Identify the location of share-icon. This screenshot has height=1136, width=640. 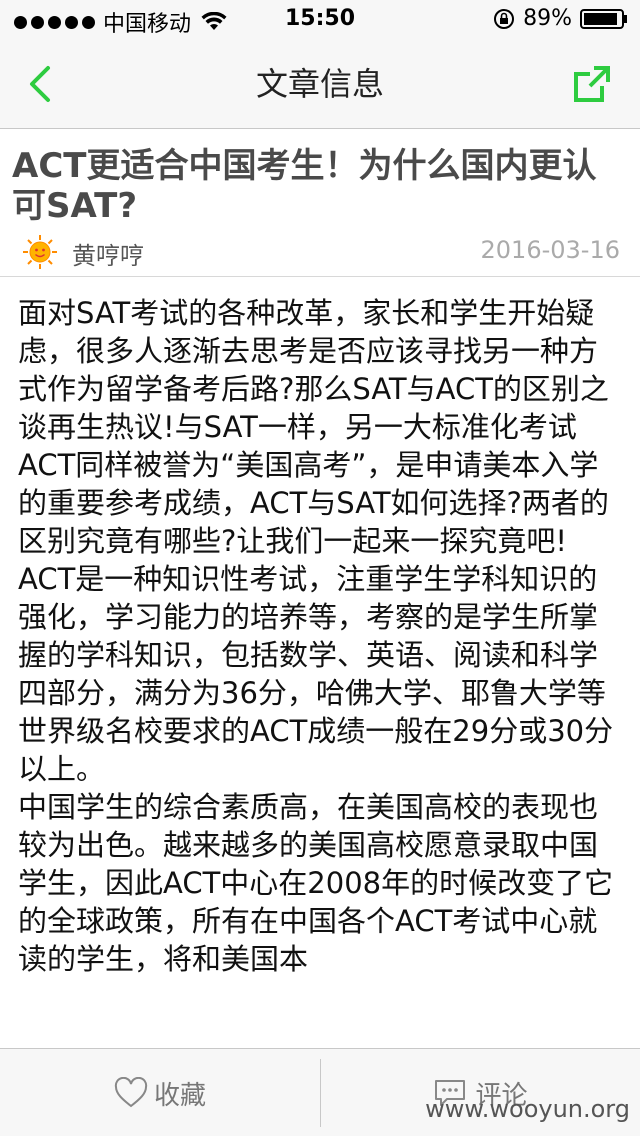
(592, 84).